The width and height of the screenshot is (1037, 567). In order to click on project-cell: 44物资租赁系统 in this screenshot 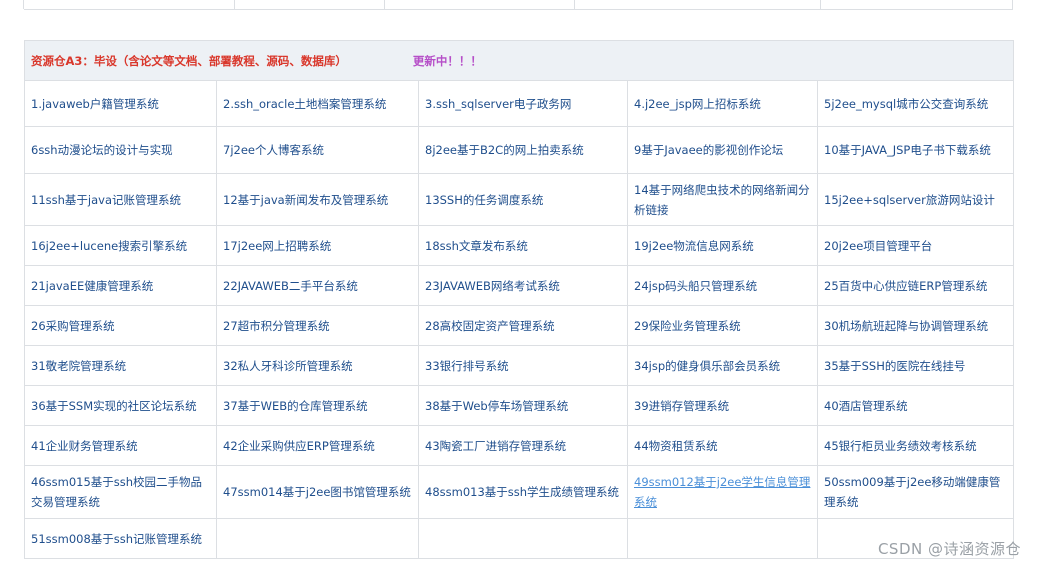, I will do `click(722, 445)`.